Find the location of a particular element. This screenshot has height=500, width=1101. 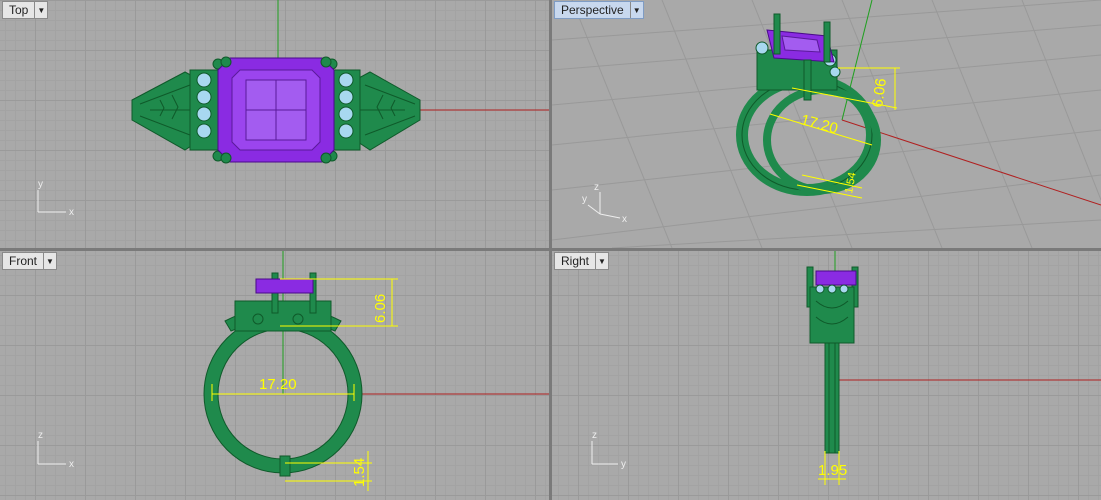

ring-right is located at coordinates (832, 360).